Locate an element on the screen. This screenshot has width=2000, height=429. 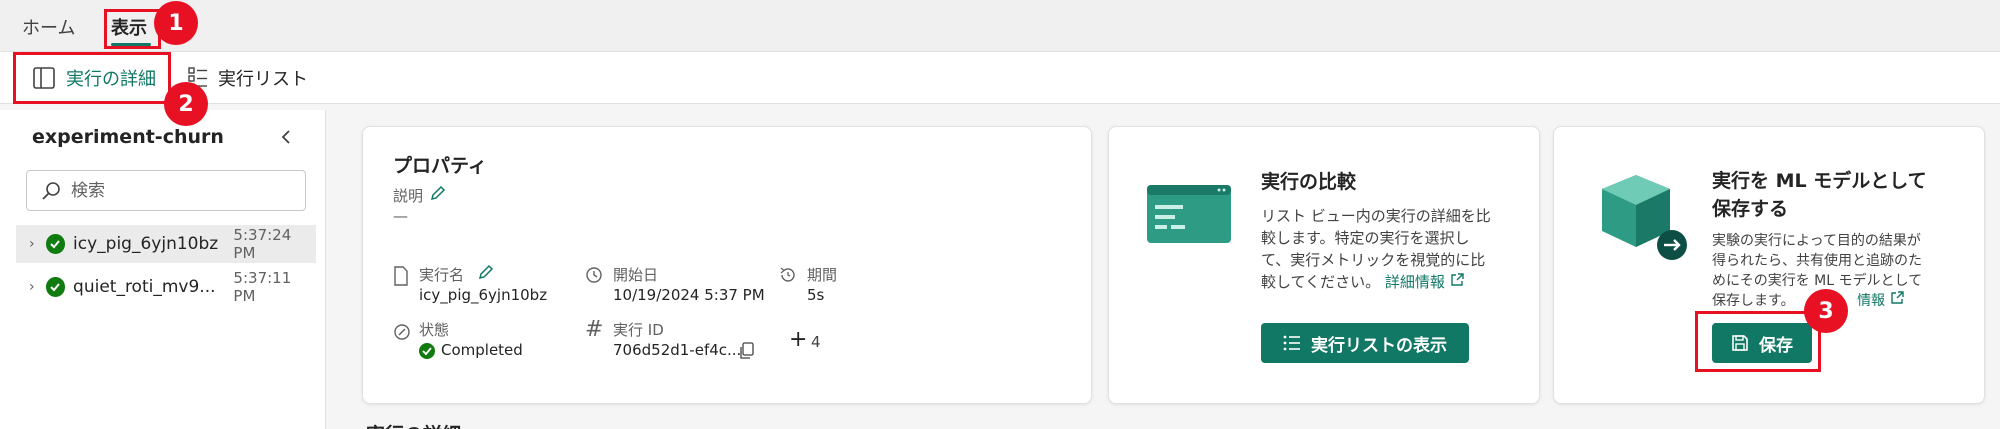
learn-more-link: 情報 is located at coordinates (1871, 301).